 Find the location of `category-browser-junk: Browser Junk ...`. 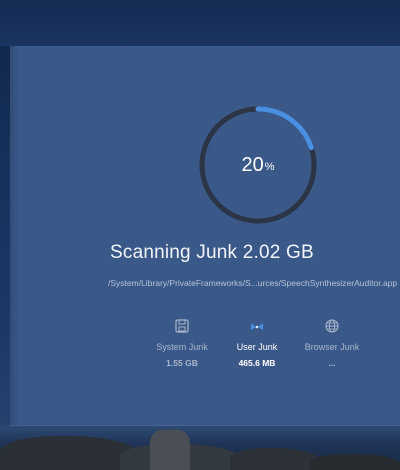

category-browser-junk: Browser Junk ... is located at coordinates (332, 343).